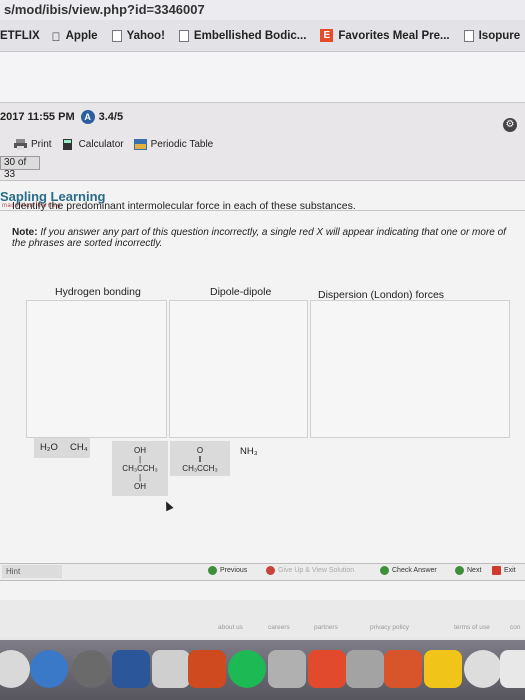 Image resolution: width=525 pixels, height=700 pixels. What do you see at coordinates (238, 369) in the screenshot?
I see `drop-zone-dipole-dipole` at bounding box center [238, 369].